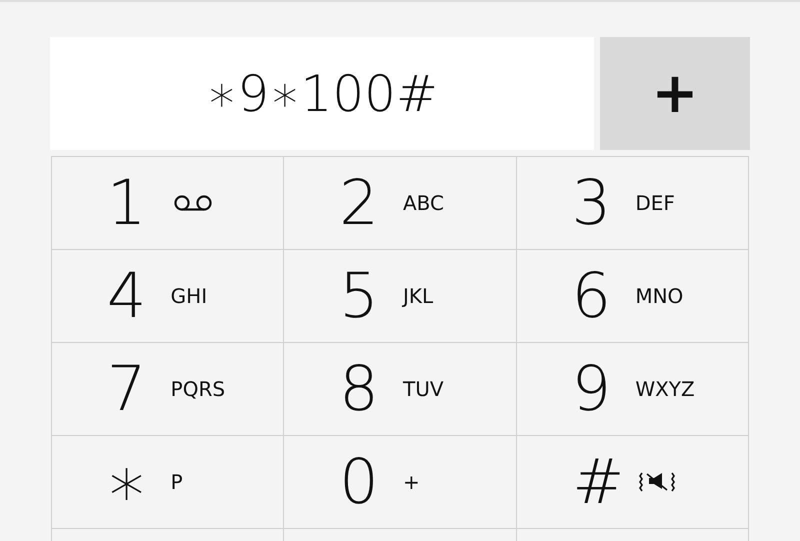  Describe the element at coordinates (632, 296) in the screenshot. I see `dial-key: 6 MNO` at that location.